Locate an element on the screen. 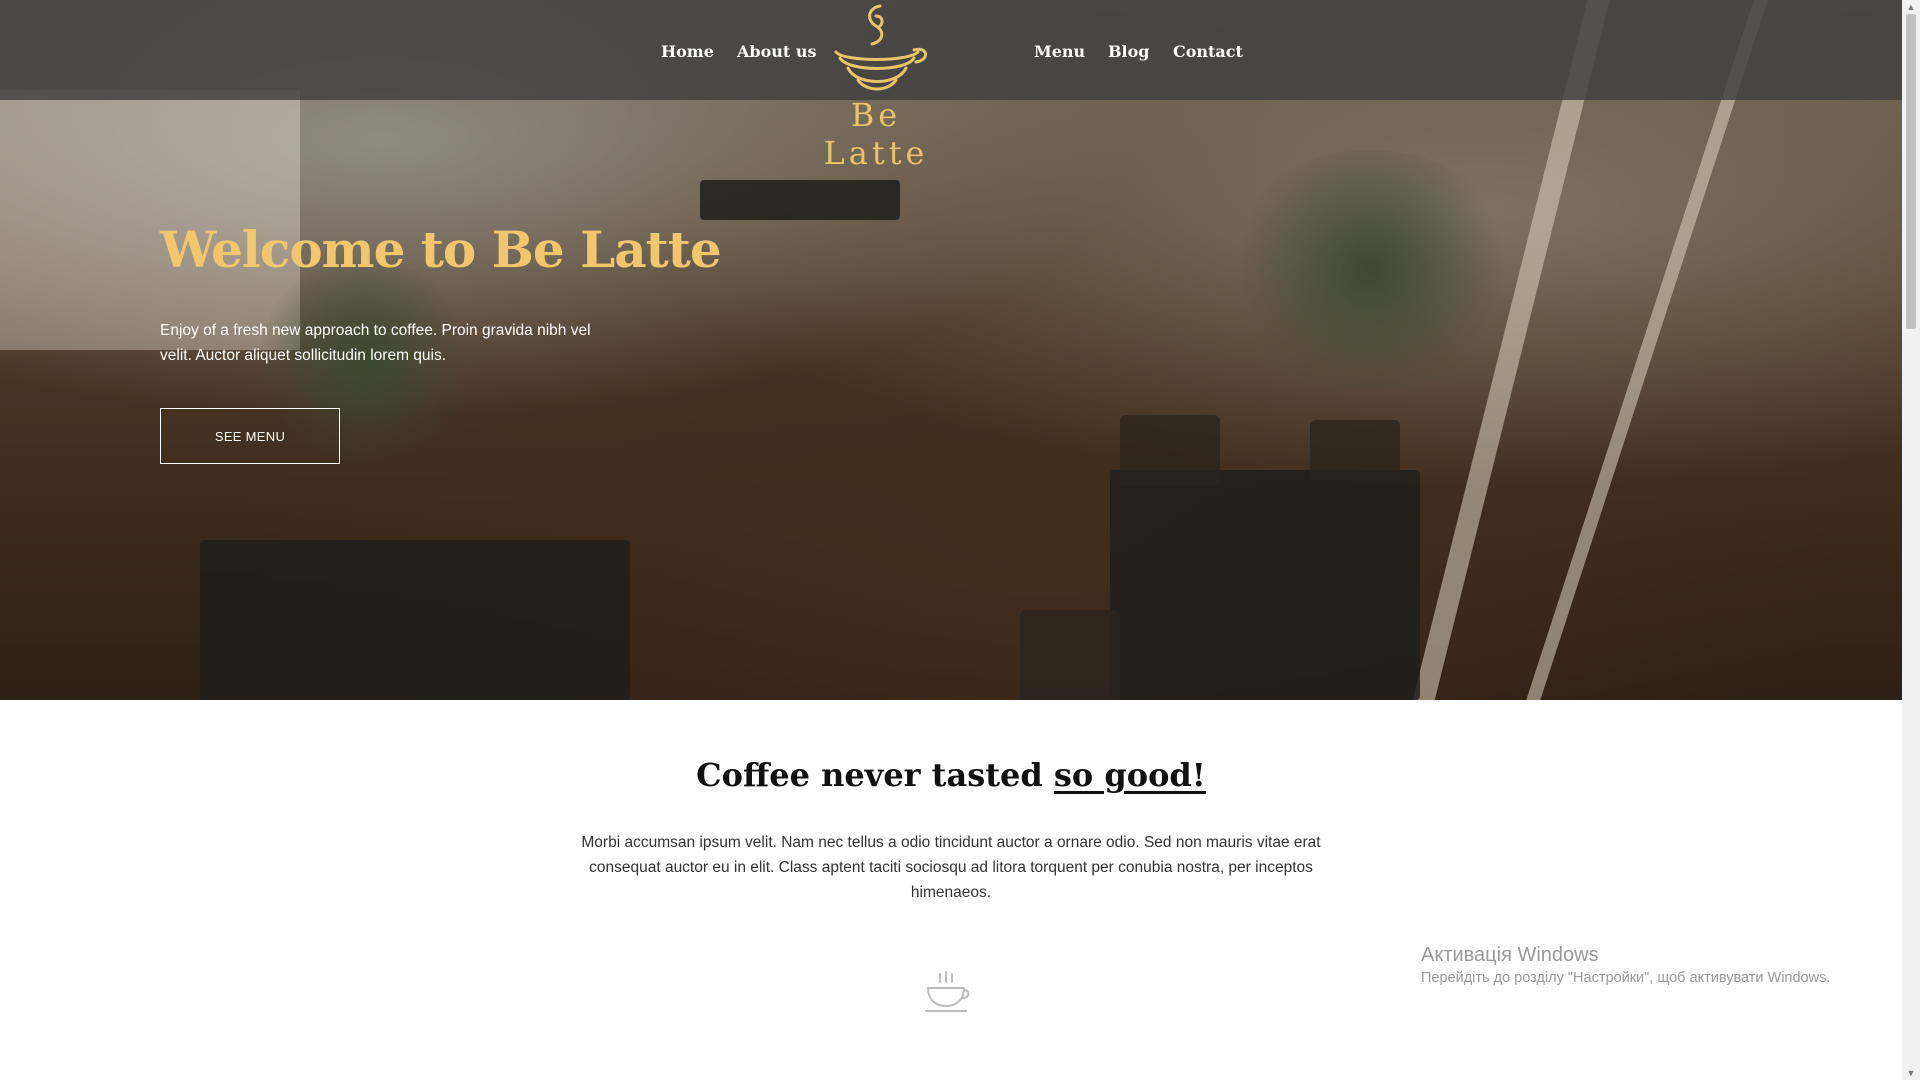 The width and height of the screenshot is (1920, 1080). see-menu-button: SEE MENU is located at coordinates (250, 436).